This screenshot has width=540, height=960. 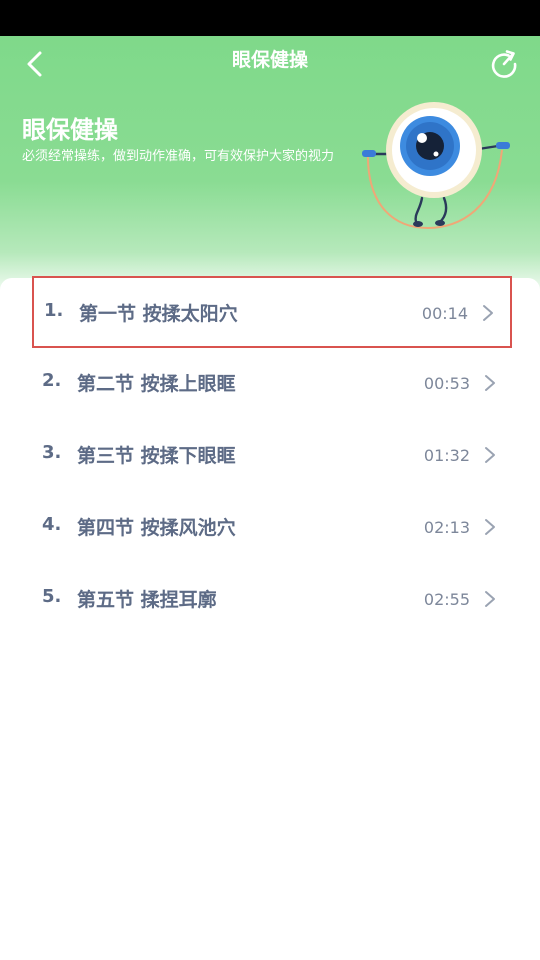 What do you see at coordinates (52, 380) in the screenshot?
I see `lesson-index: 2.` at bounding box center [52, 380].